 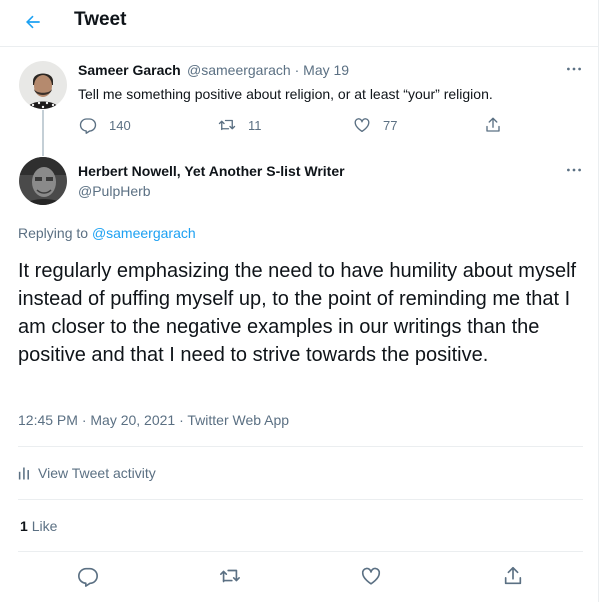 I want to click on original-author-name: Sameer Garach, so click(x=129, y=70).